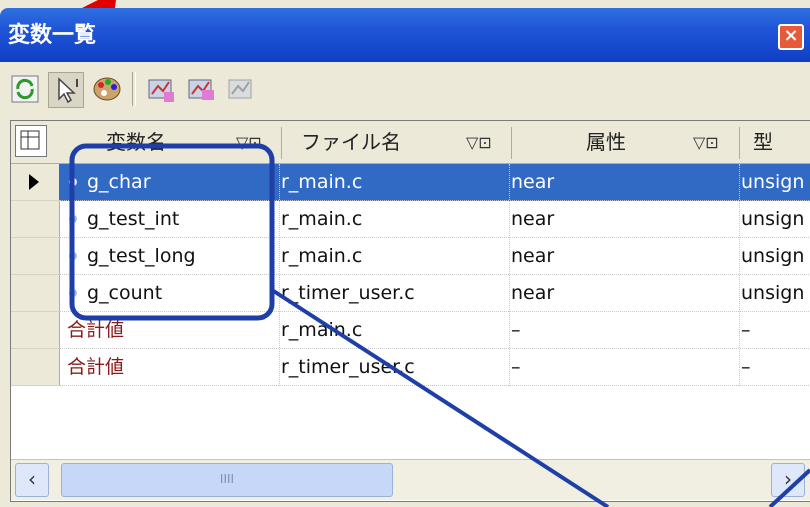 The width and height of the screenshot is (810, 507). I want to click on highlight-box, so click(172, 232).